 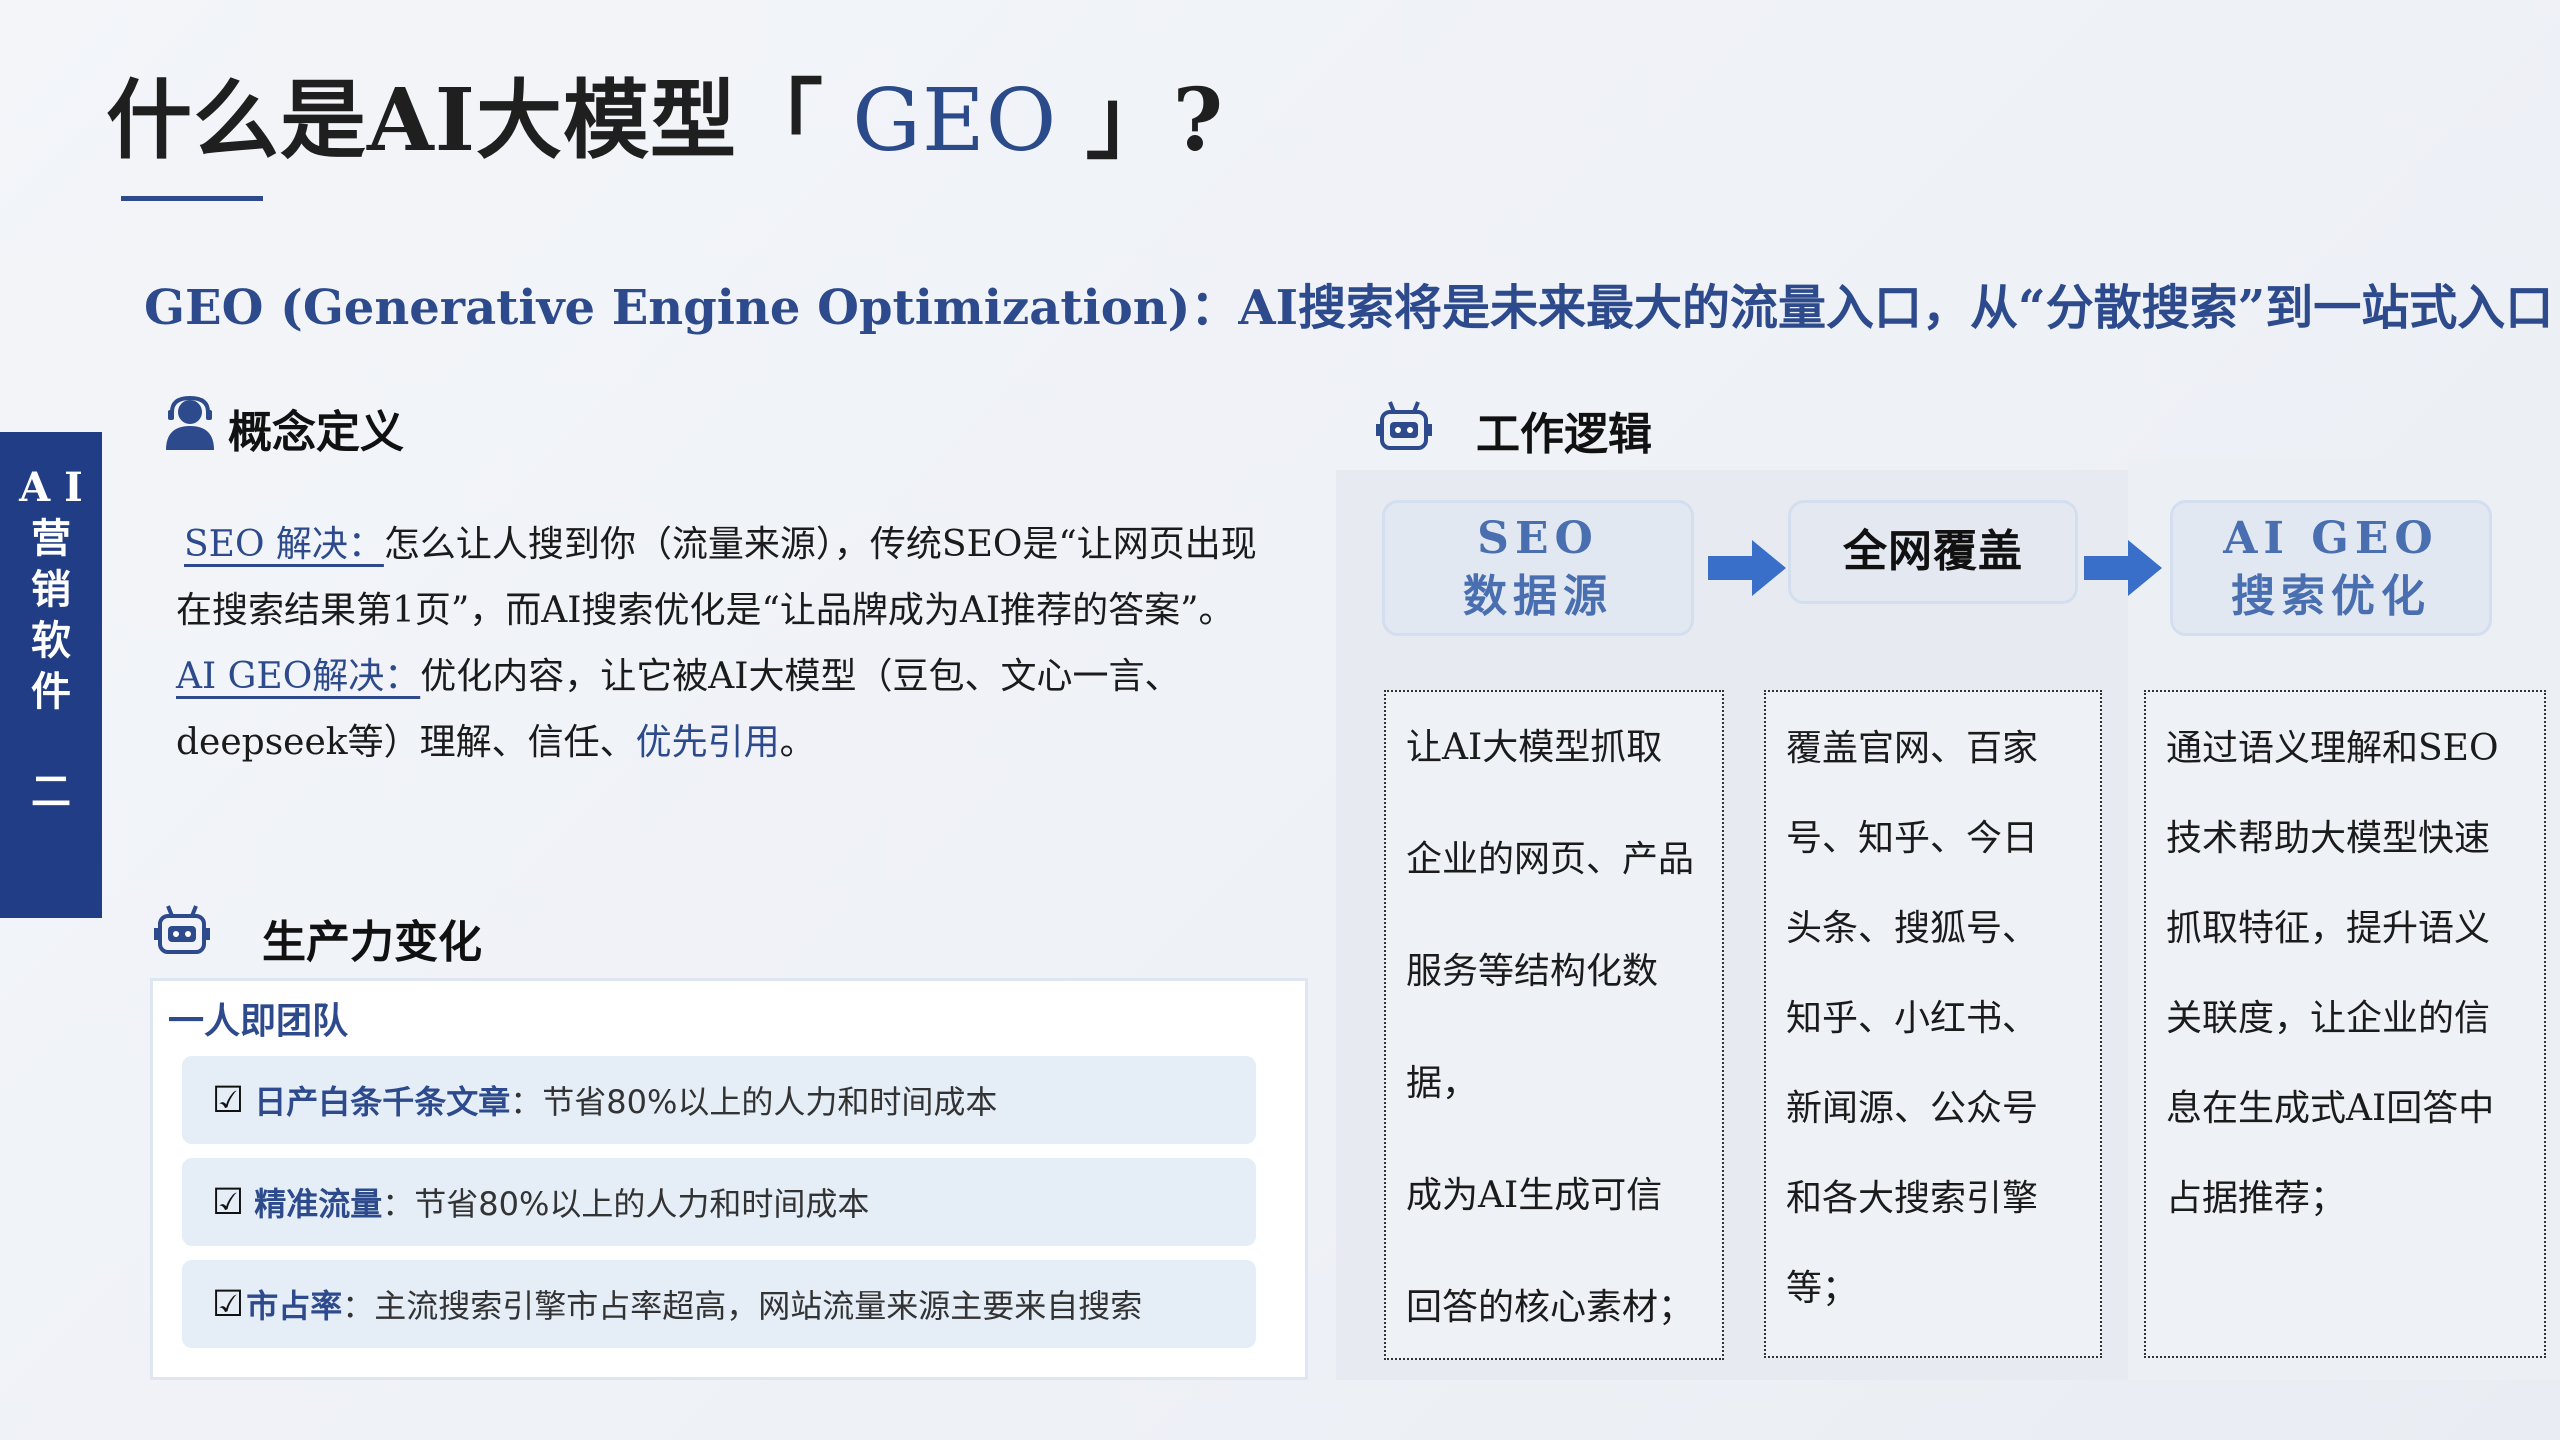 I want to click on desc-line: 头条、搜狐号、, so click(x=1912, y=928).